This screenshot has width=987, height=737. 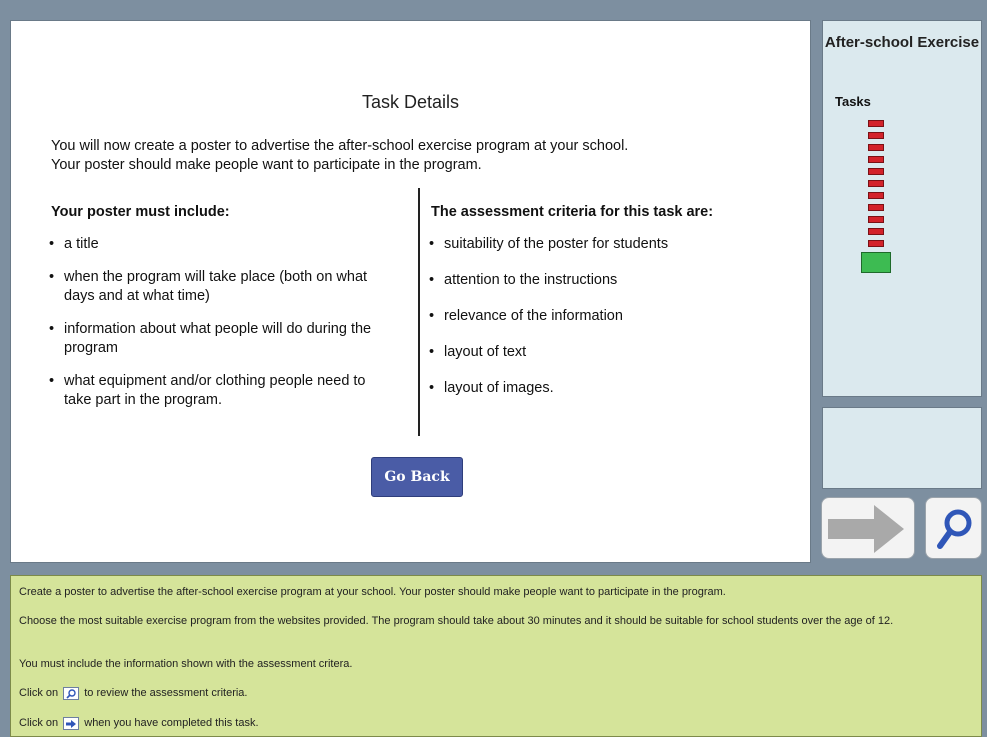 I want to click on list-item: layout of images., so click(x=599, y=388).